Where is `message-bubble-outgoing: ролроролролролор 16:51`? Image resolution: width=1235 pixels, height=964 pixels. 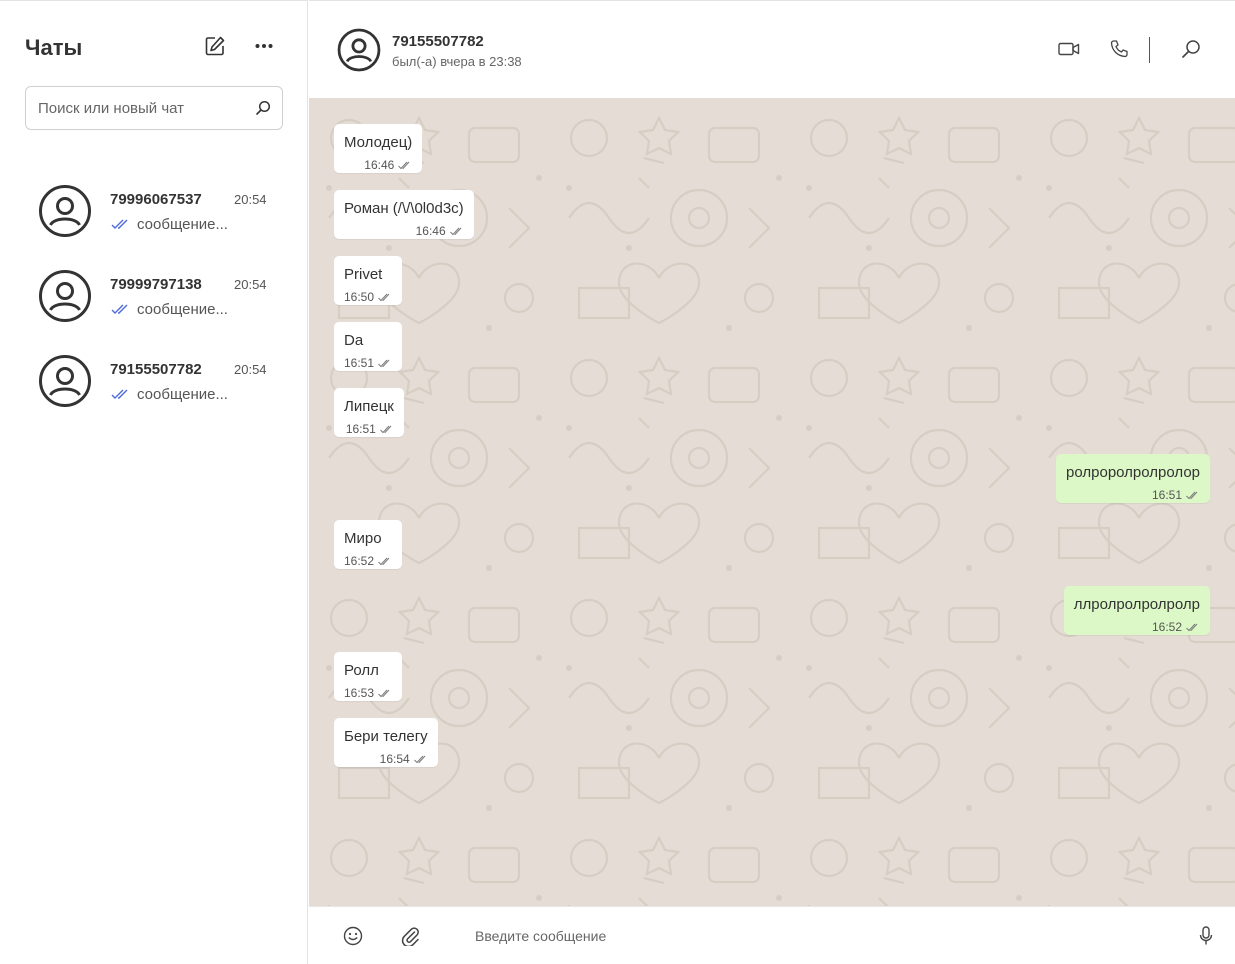
message-bubble-outgoing: ролроролролролор 16:51 is located at coordinates (1133, 478).